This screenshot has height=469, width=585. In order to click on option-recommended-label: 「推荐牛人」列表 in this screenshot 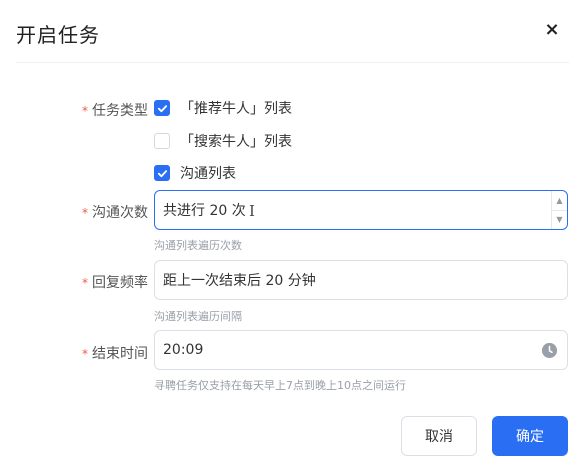, I will do `click(236, 109)`.